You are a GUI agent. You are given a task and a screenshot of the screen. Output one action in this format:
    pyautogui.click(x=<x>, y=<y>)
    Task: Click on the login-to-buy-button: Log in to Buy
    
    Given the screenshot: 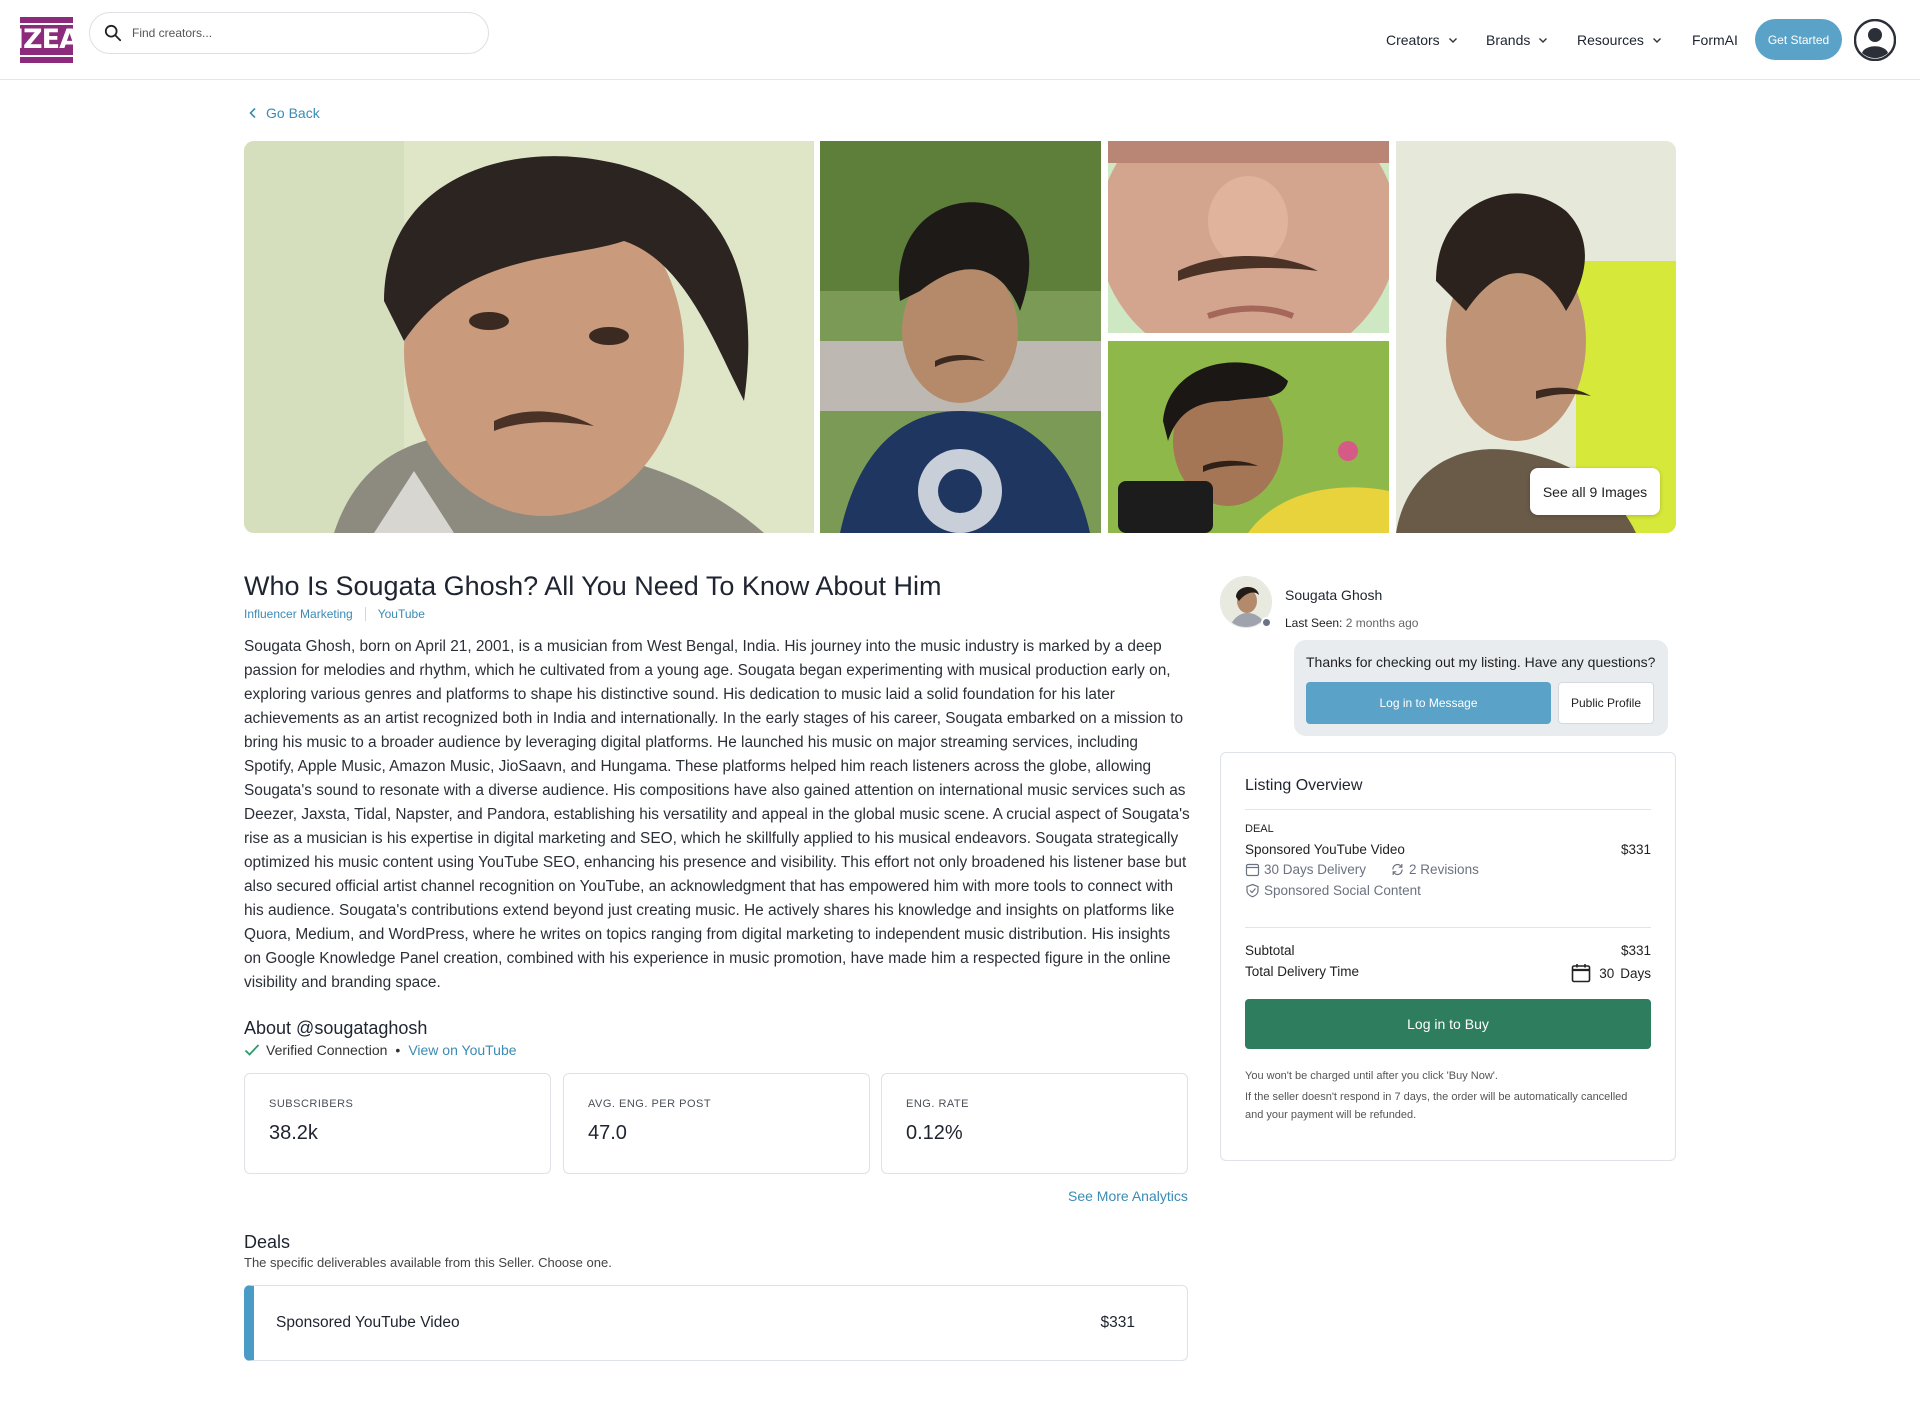 What is the action you would take?
    pyautogui.click(x=1448, y=1024)
    